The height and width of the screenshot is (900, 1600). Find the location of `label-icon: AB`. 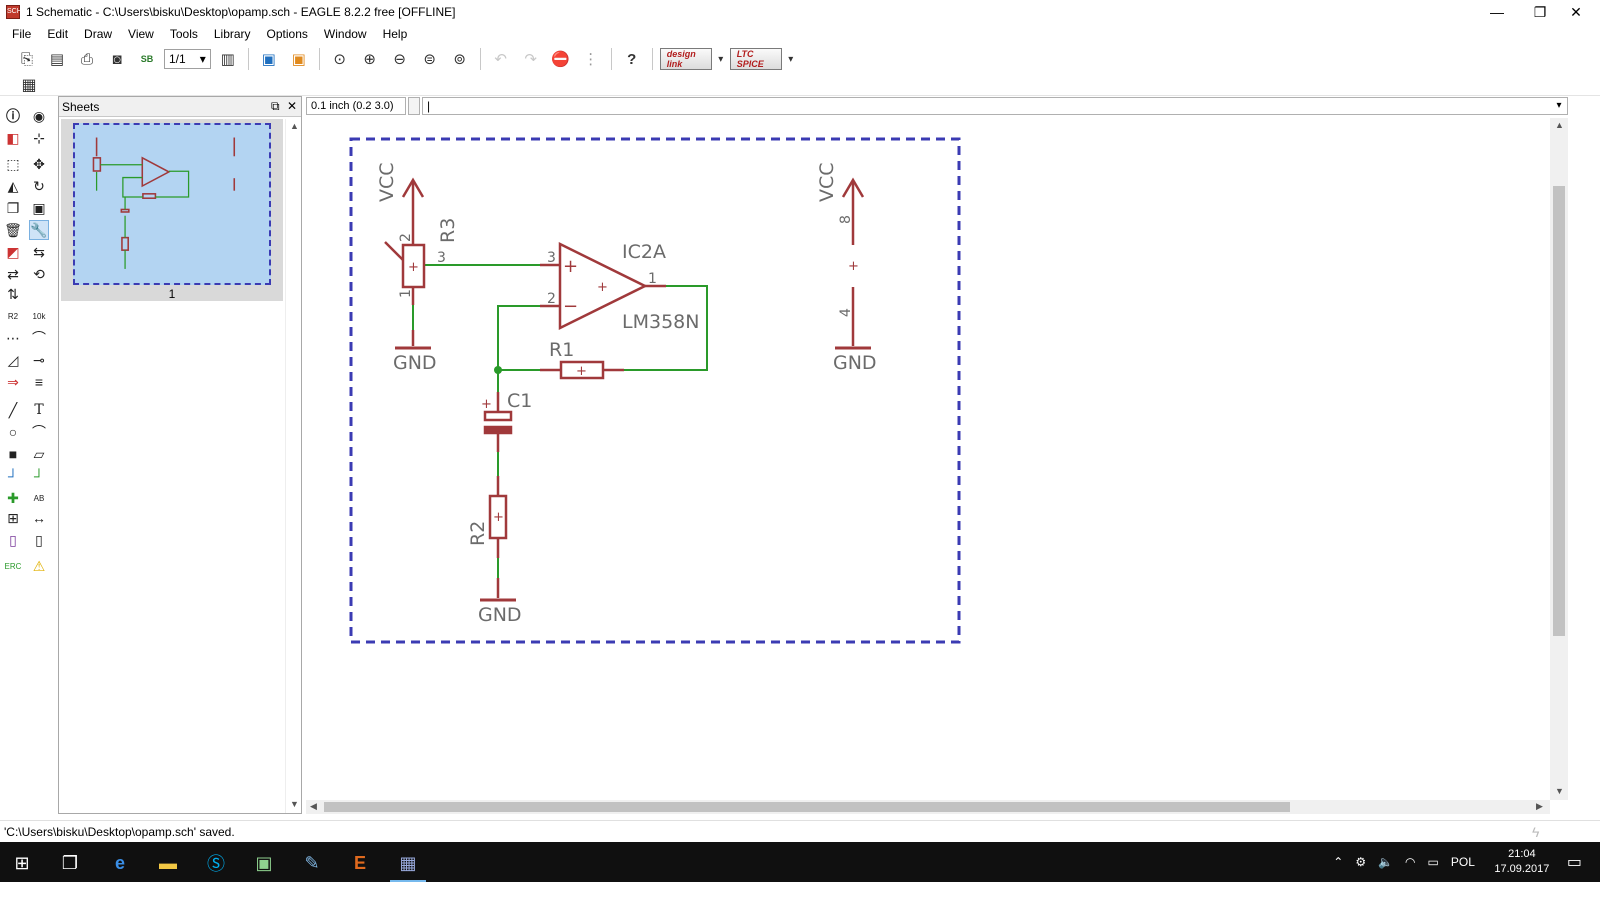

label-icon: AB is located at coordinates (39, 498).